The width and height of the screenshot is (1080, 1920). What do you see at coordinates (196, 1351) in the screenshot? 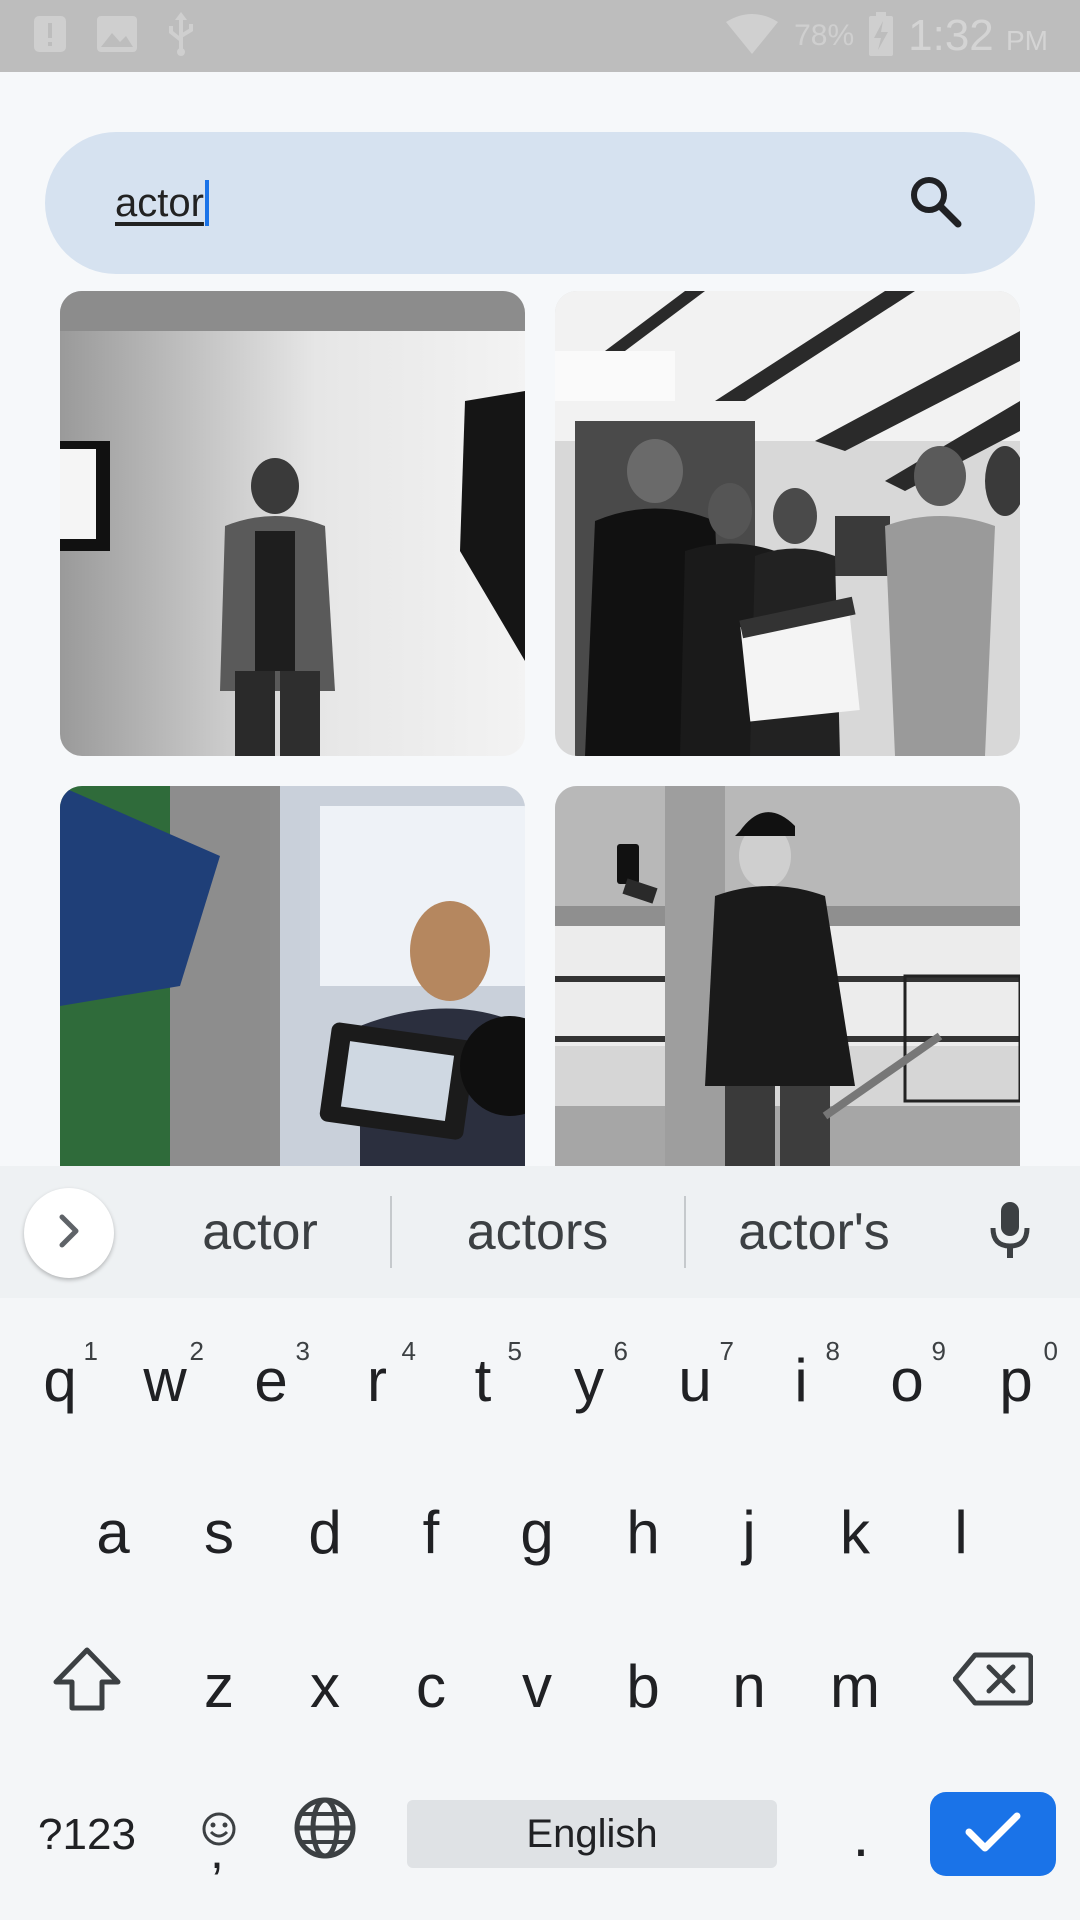
I see `key-hint: 2` at bounding box center [196, 1351].